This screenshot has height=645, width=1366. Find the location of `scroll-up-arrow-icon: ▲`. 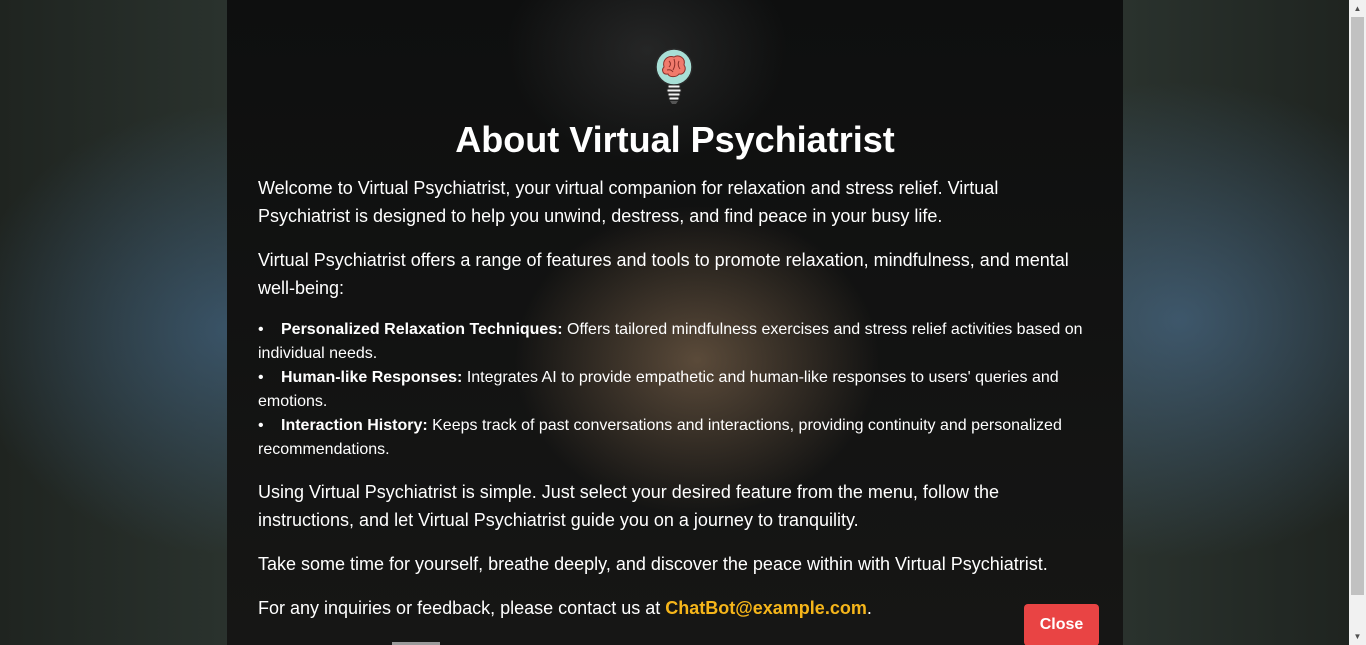

scroll-up-arrow-icon: ▲ is located at coordinates (1357, 8).